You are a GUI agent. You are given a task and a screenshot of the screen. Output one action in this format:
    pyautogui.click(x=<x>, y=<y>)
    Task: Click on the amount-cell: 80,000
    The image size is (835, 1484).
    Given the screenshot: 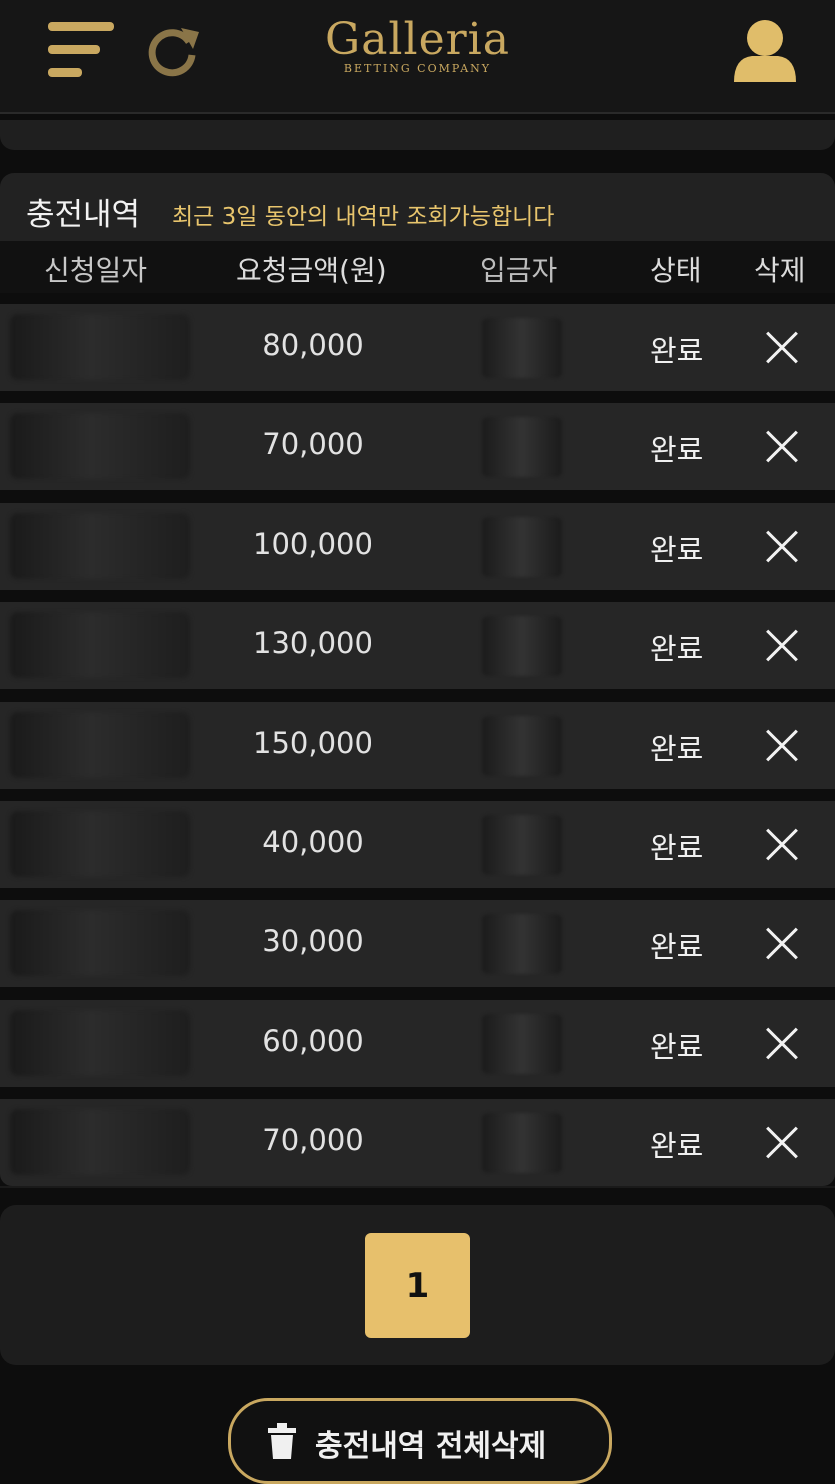 What is the action you would take?
    pyautogui.click(x=313, y=345)
    